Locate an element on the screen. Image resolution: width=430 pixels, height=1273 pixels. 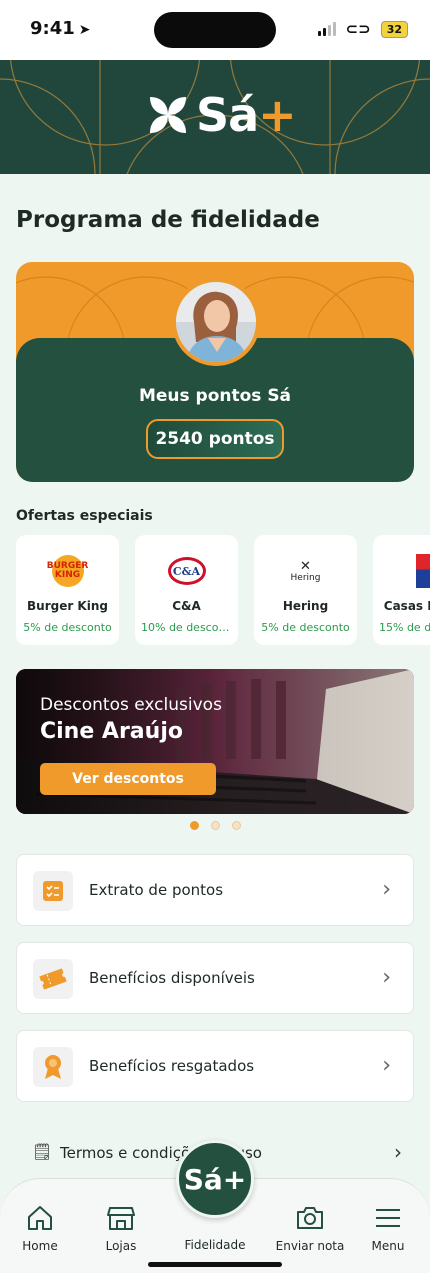
offer-card-hering: ✕ Hering Hering 5% de desconto is located at coordinates (305, 590).